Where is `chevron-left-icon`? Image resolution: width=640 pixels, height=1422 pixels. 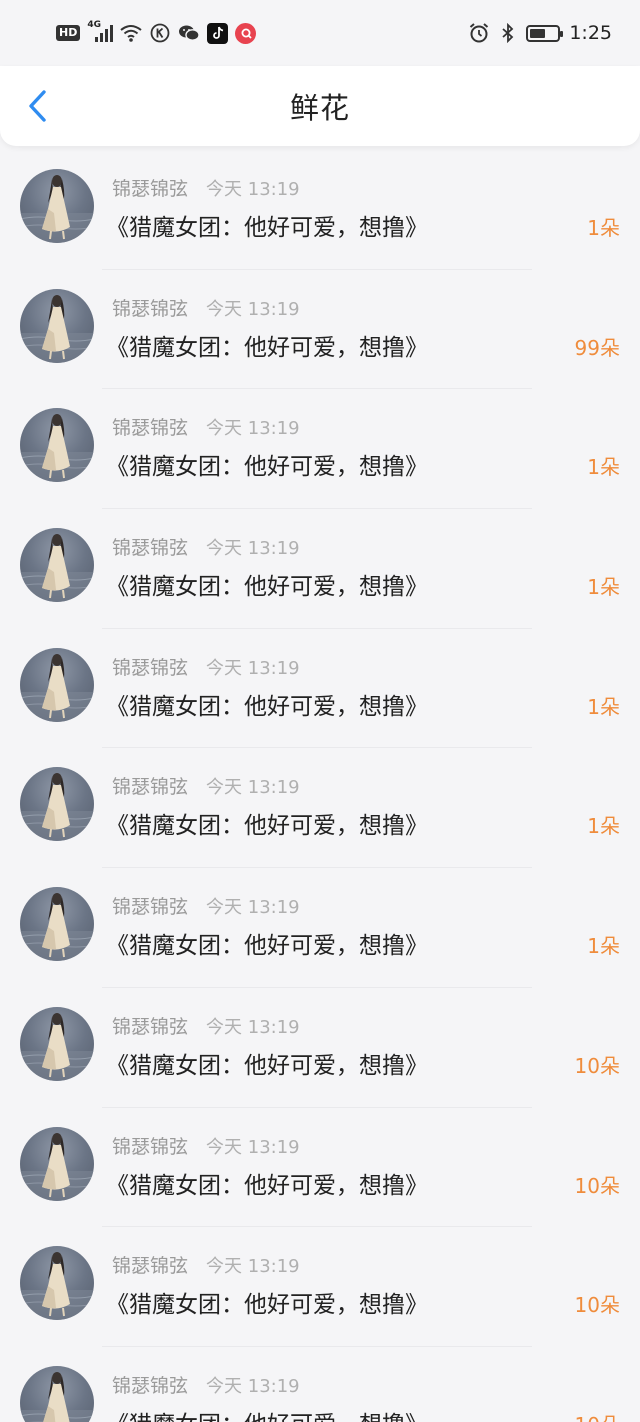
chevron-left-icon is located at coordinates (37, 106).